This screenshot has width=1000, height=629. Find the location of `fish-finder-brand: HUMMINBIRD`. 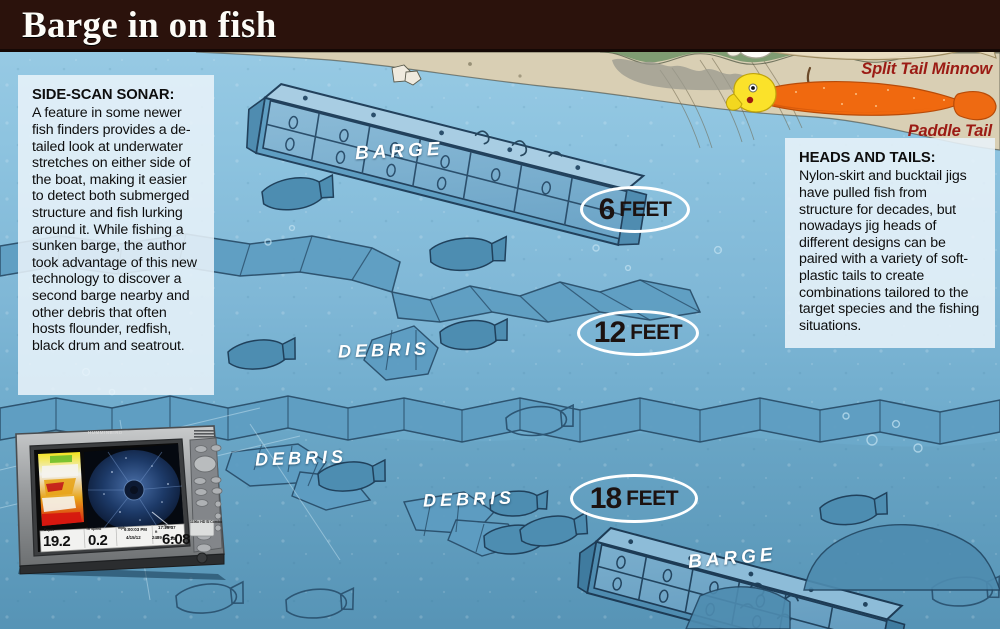

fish-finder-brand: HUMMINBIRD is located at coordinates (105, 432).